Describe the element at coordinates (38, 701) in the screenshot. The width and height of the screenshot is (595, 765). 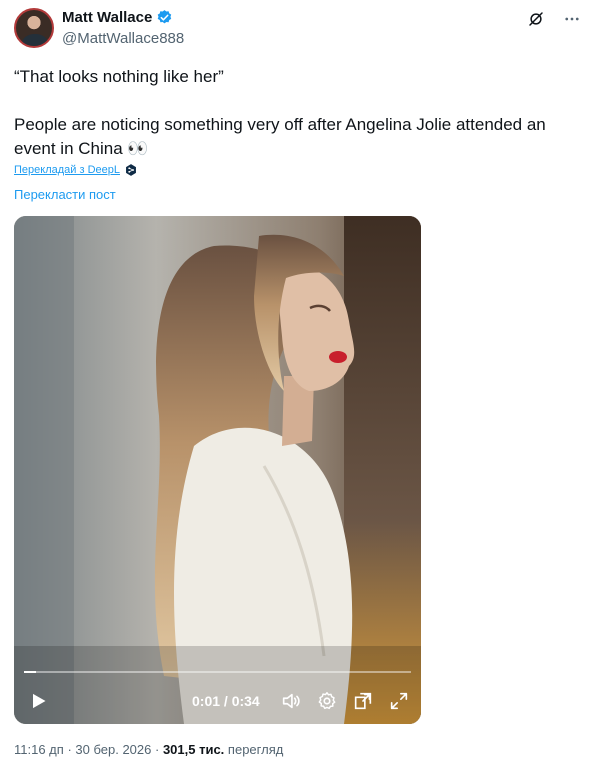
I see `play-icon` at that location.